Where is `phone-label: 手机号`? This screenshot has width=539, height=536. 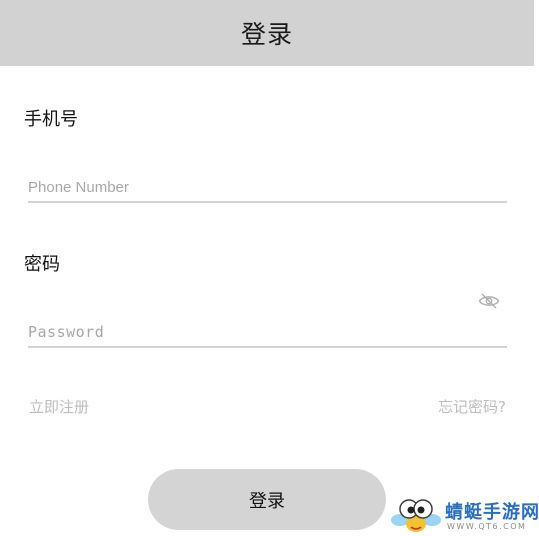
phone-label: 手机号 is located at coordinates (51, 119).